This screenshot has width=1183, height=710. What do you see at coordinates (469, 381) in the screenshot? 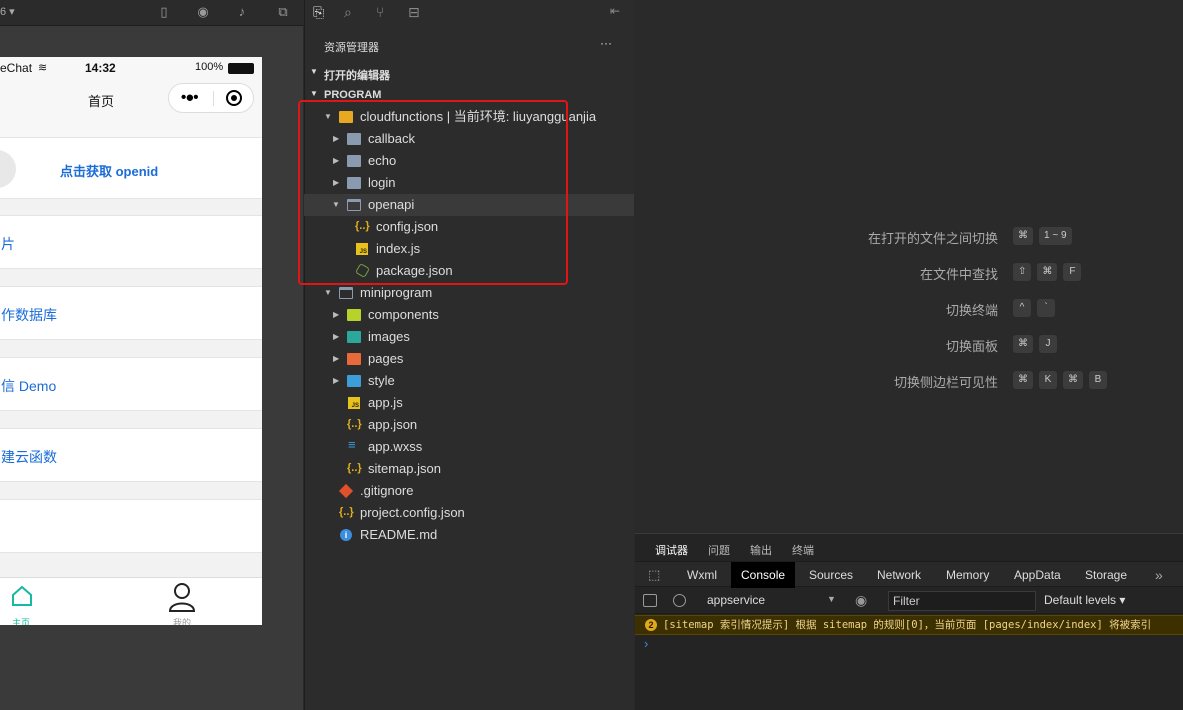
I see `tree-item-style: ▶ style` at bounding box center [469, 381].